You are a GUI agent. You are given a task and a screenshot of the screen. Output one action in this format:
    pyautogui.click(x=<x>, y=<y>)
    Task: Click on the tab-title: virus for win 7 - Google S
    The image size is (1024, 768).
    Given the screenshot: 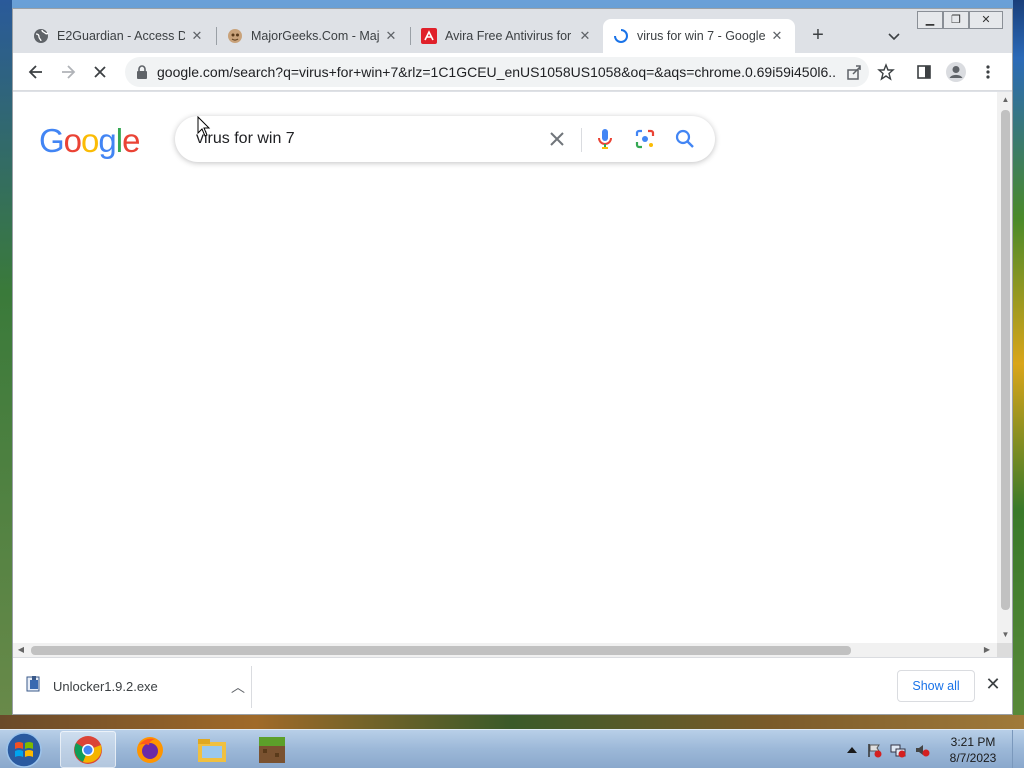 What is the action you would take?
    pyautogui.click(x=701, y=36)
    